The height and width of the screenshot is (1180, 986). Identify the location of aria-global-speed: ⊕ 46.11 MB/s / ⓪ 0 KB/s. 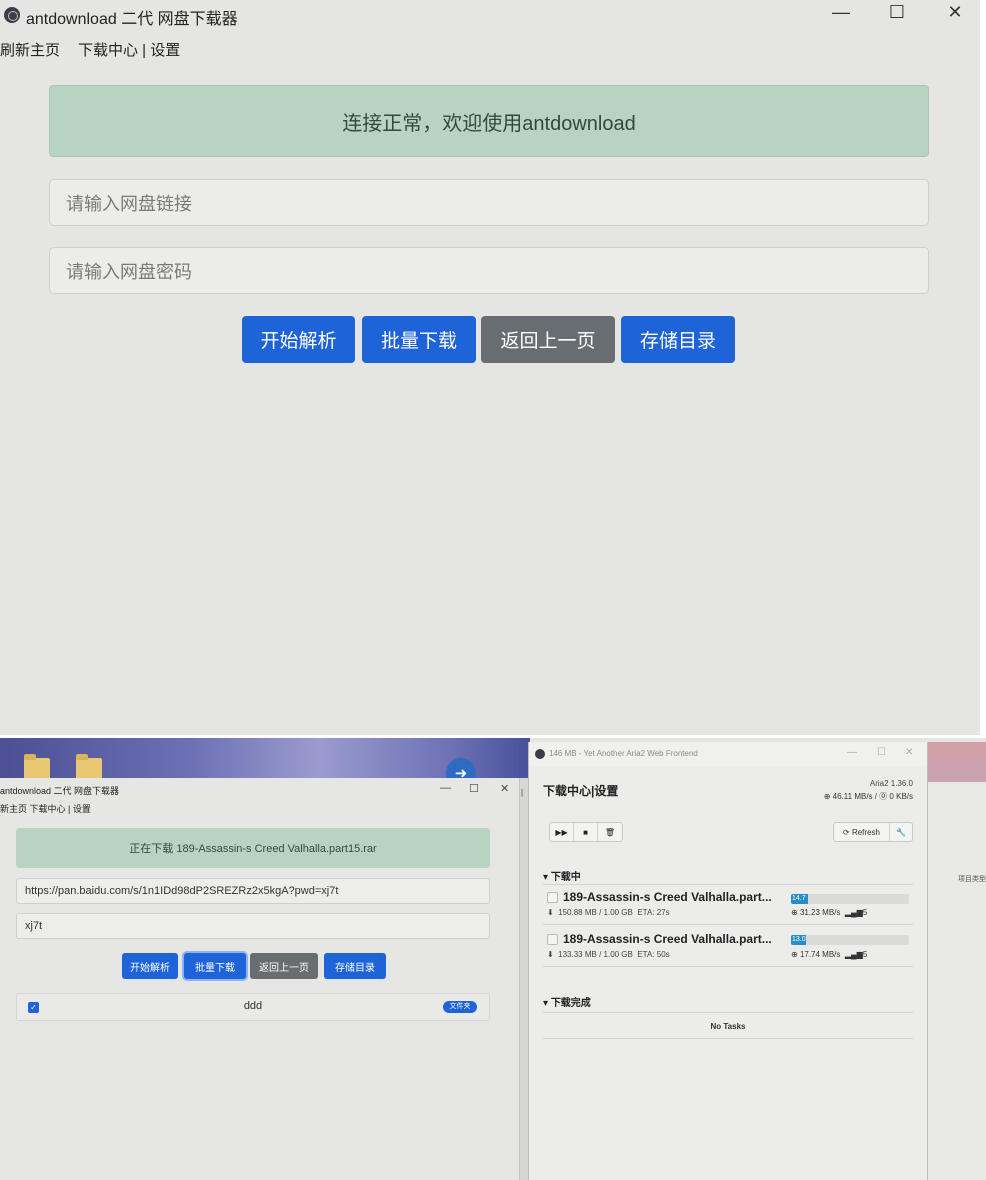
(868, 796).